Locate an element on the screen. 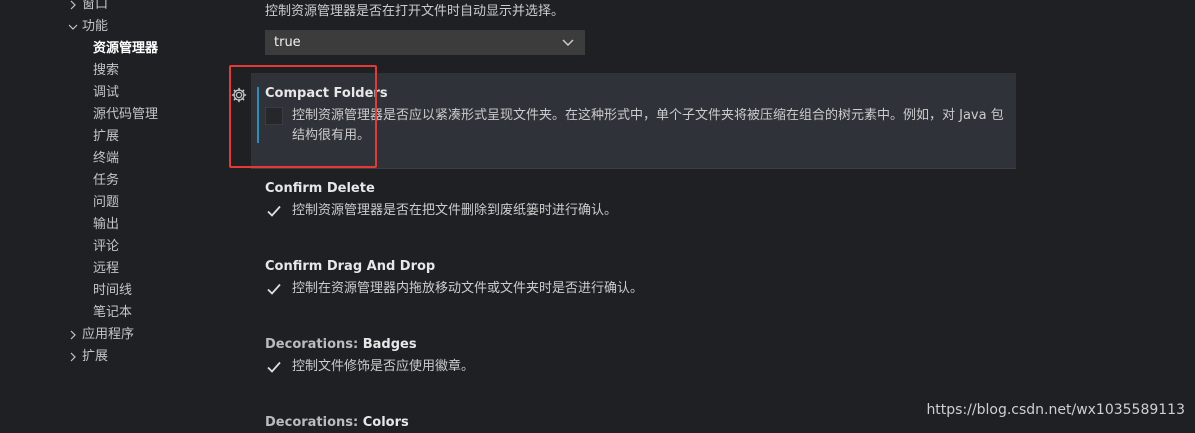  tree-item-timeline: 时间线 is located at coordinates (112, 291).